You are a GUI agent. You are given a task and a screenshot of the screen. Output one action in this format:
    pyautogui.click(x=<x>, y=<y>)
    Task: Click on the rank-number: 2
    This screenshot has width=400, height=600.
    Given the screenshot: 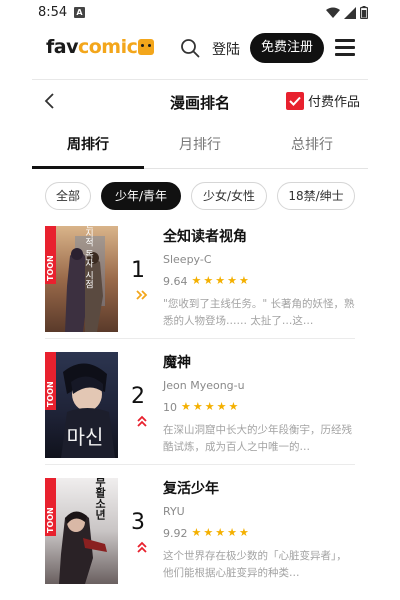 What is the action you would take?
    pyautogui.click(x=138, y=396)
    